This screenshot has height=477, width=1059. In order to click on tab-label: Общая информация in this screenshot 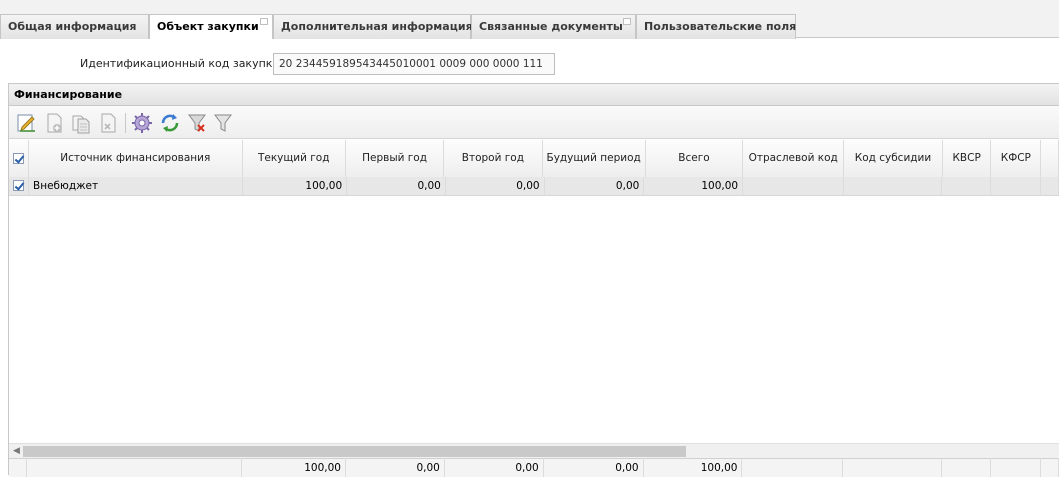, I will do `click(72, 26)`.